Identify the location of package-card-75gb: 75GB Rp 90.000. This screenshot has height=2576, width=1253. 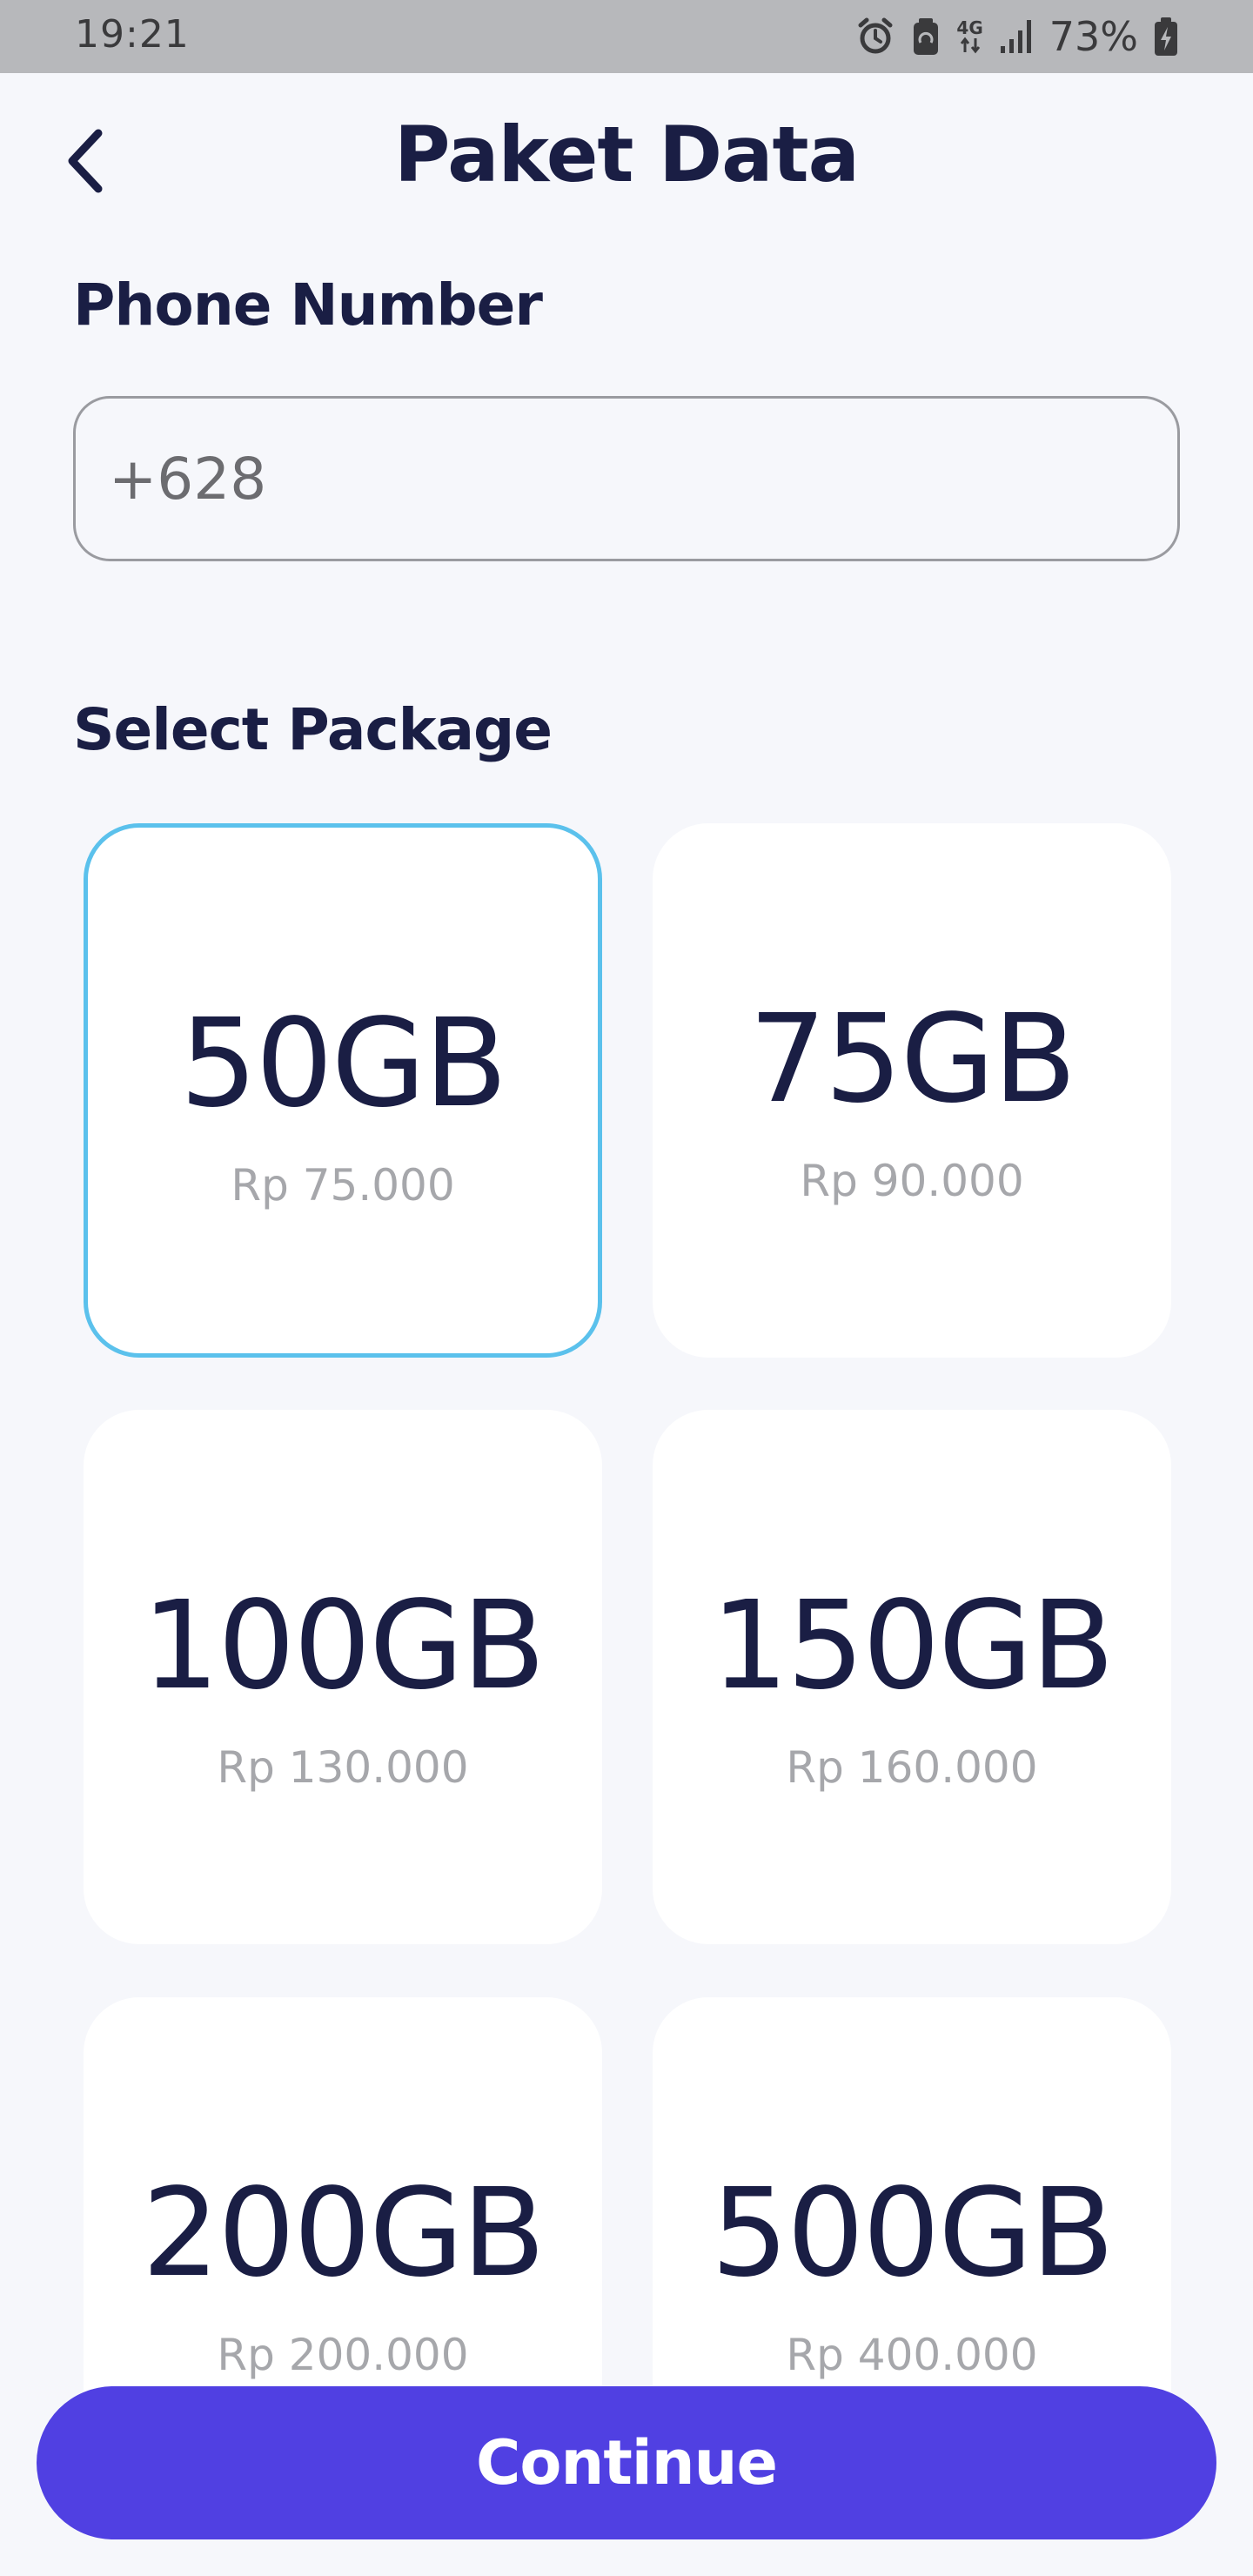
(912, 1090).